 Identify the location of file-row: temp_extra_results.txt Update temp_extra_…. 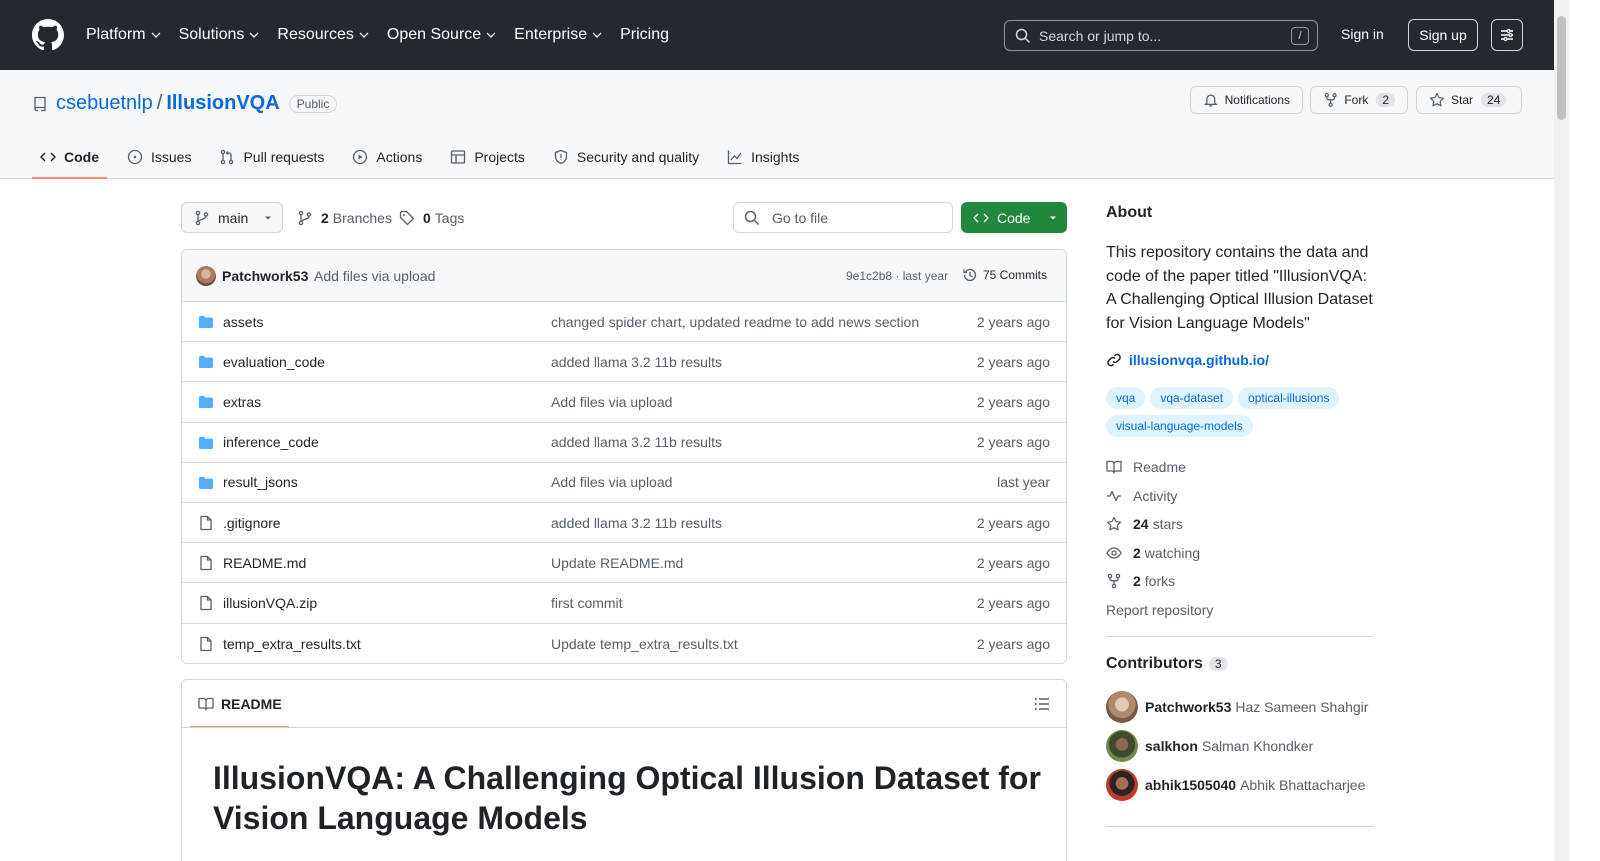
(624, 644).